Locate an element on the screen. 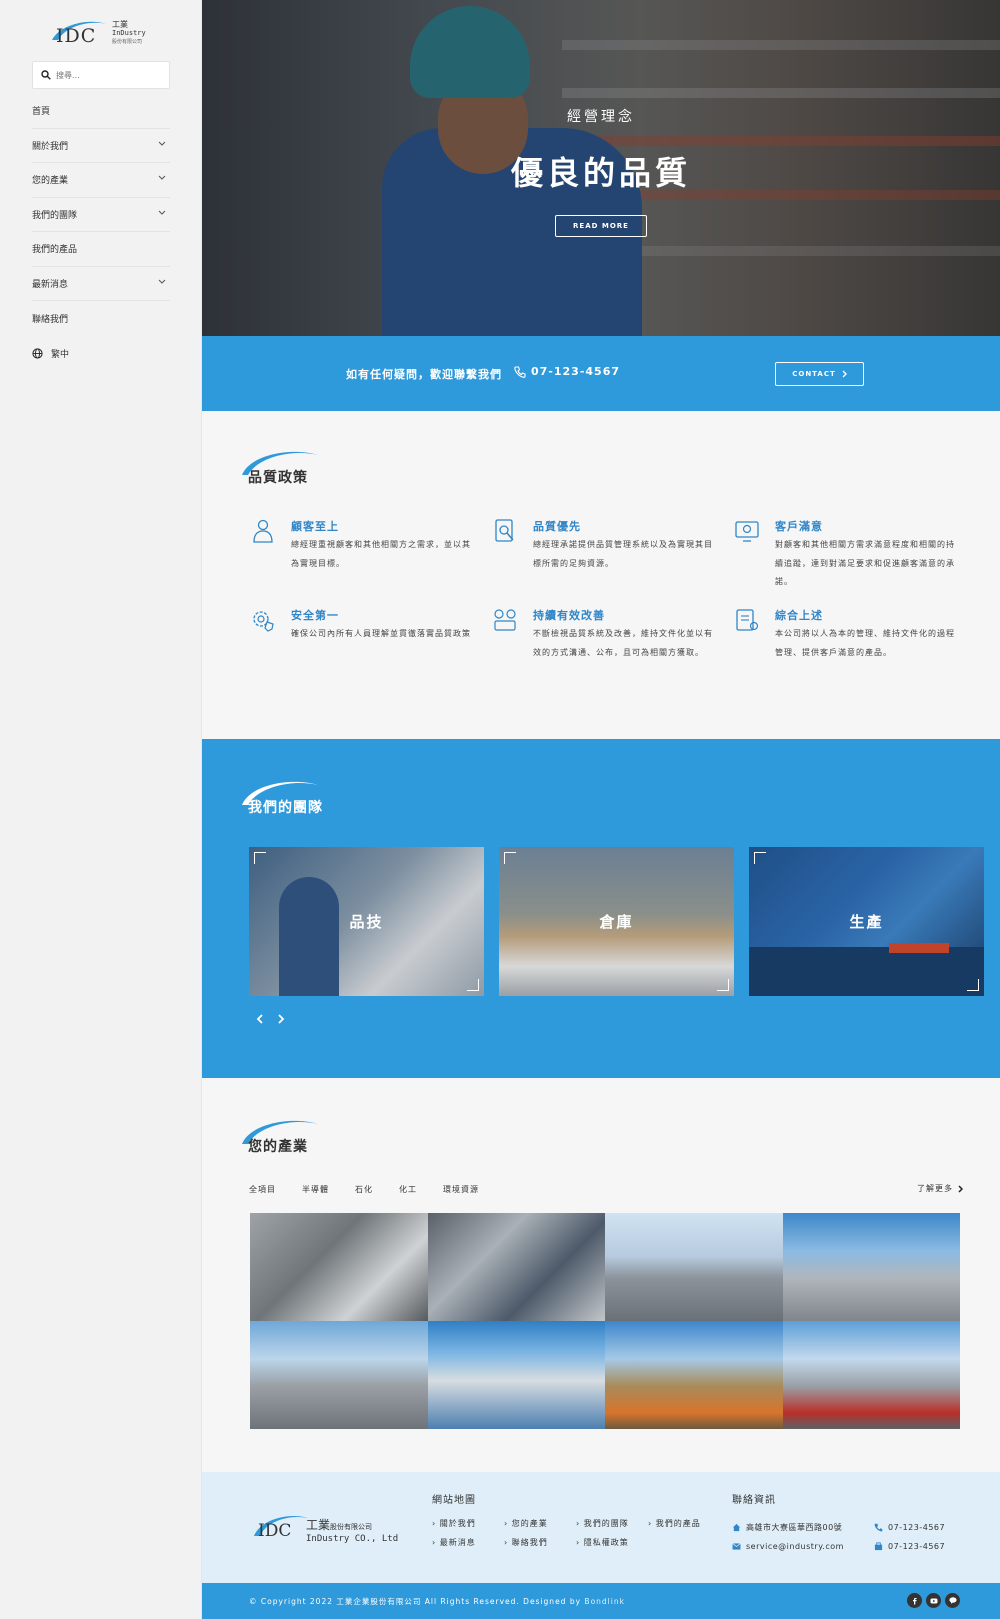 The height and width of the screenshot is (1619, 1000). social-links is located at coordinates (933, 1600).